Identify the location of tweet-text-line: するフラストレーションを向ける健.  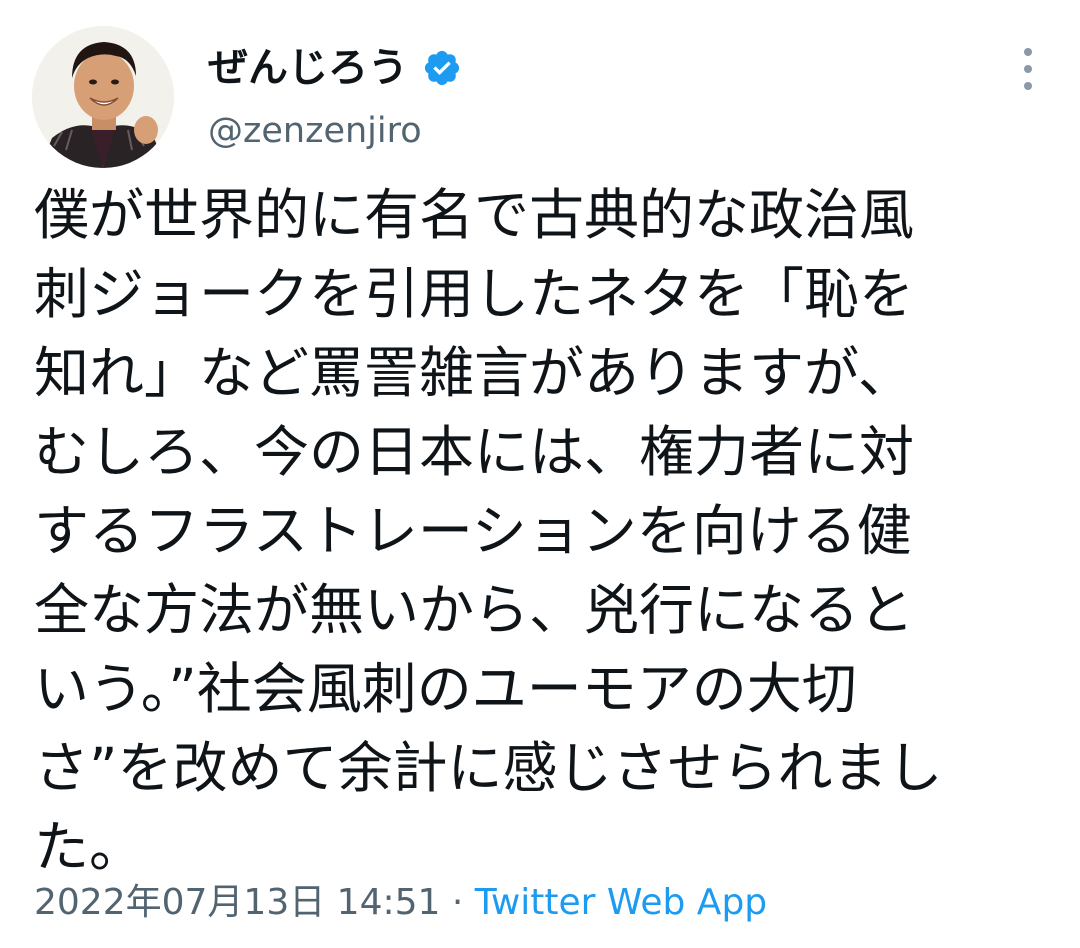
(473, 531).